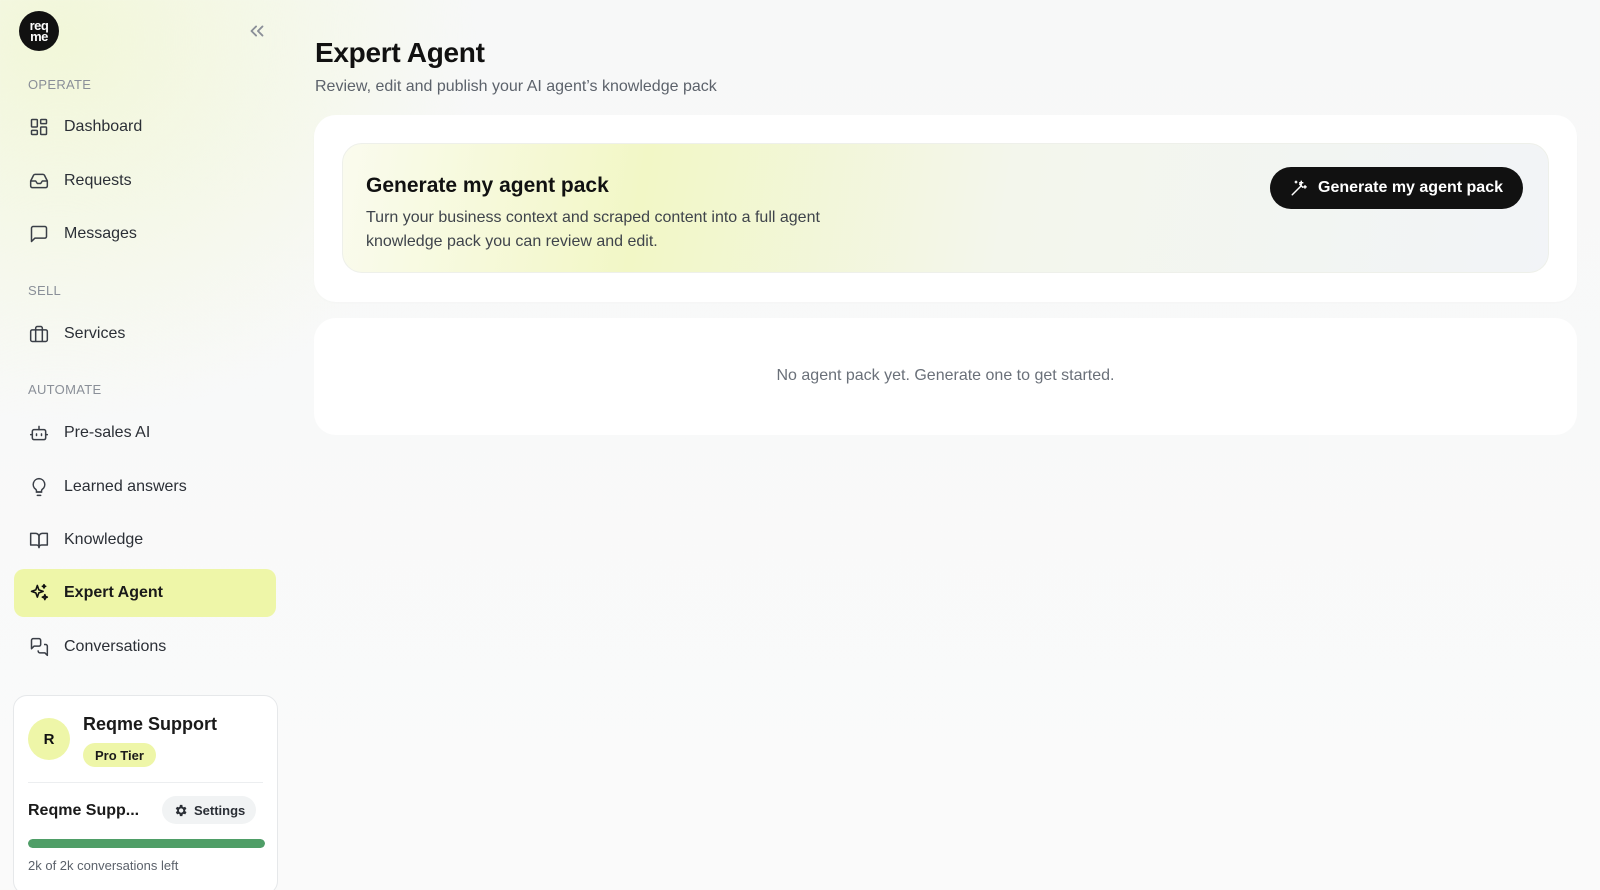 This screenshot has width=1600, height=890. What do you see at coordinates (65, 389) in the screenshot?
I see `section-label-automate: AUTOMATE` at bounding box center [65, 389].